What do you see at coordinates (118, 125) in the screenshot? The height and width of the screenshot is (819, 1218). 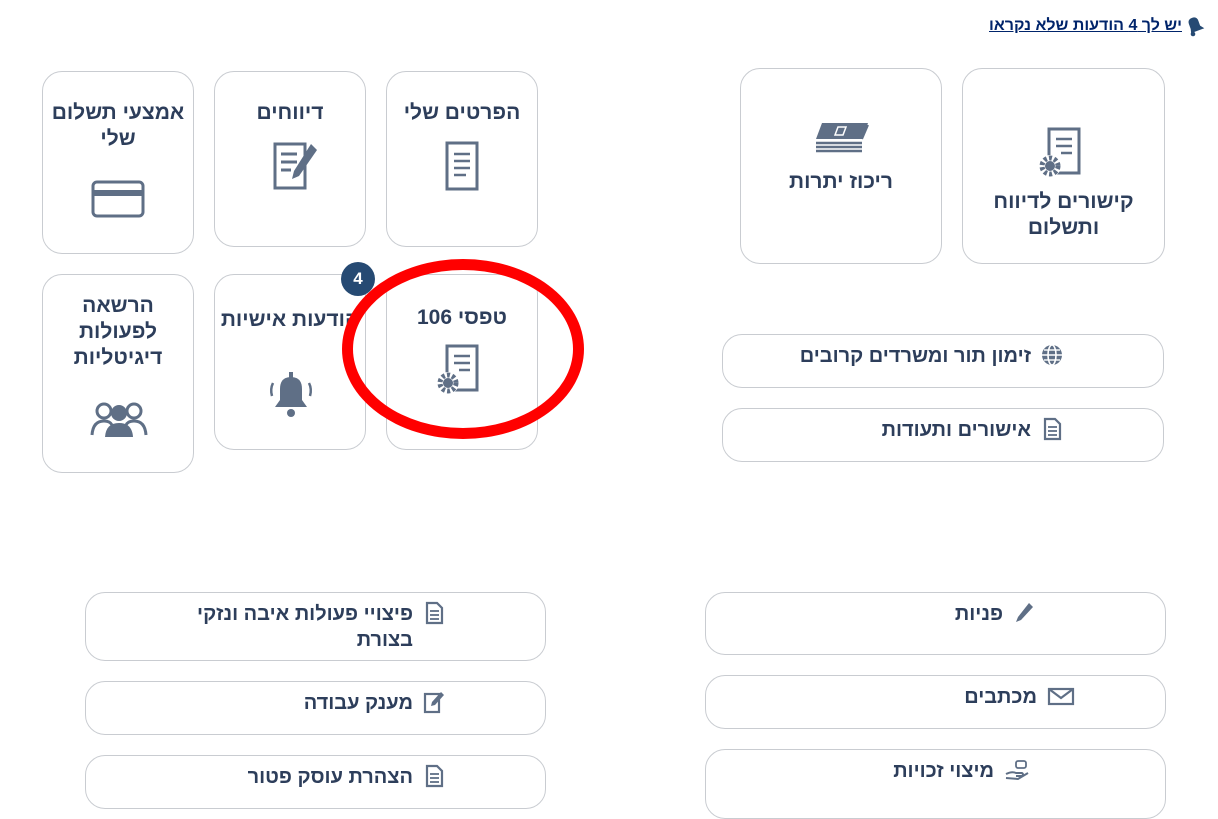 I see `tile-payment-methods-label: אמצעי תשלום שלי` at bounding box center [118, 125].